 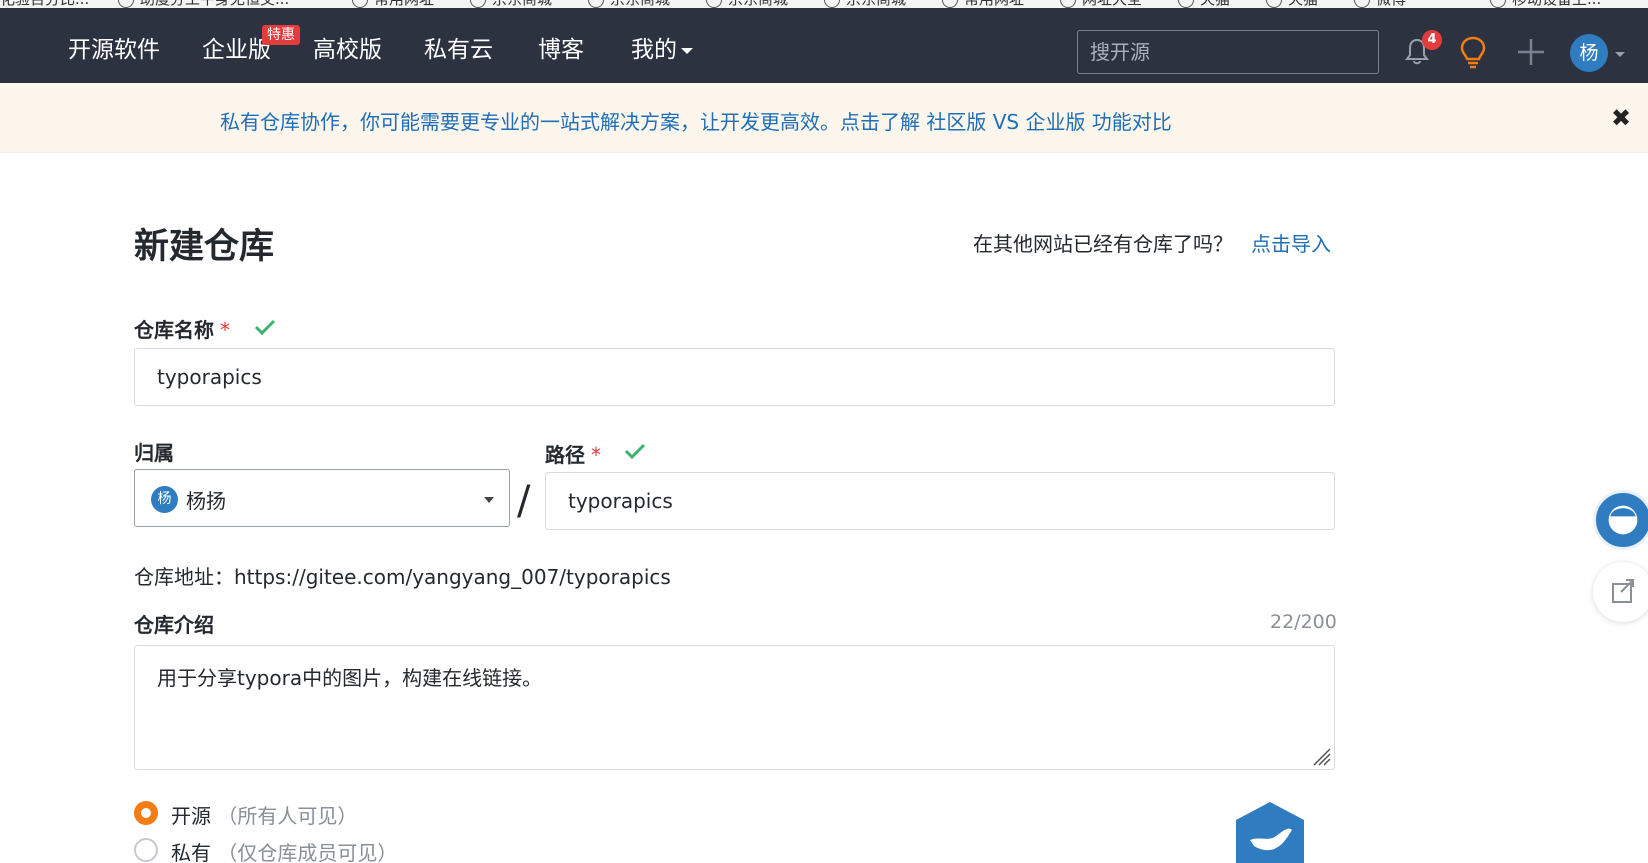 What do you see at coordinates (1103, 244) in the screenshot?
I see `import-question: 在其他网站已经有仓库了吗？` at bounding box center [1103, 244].